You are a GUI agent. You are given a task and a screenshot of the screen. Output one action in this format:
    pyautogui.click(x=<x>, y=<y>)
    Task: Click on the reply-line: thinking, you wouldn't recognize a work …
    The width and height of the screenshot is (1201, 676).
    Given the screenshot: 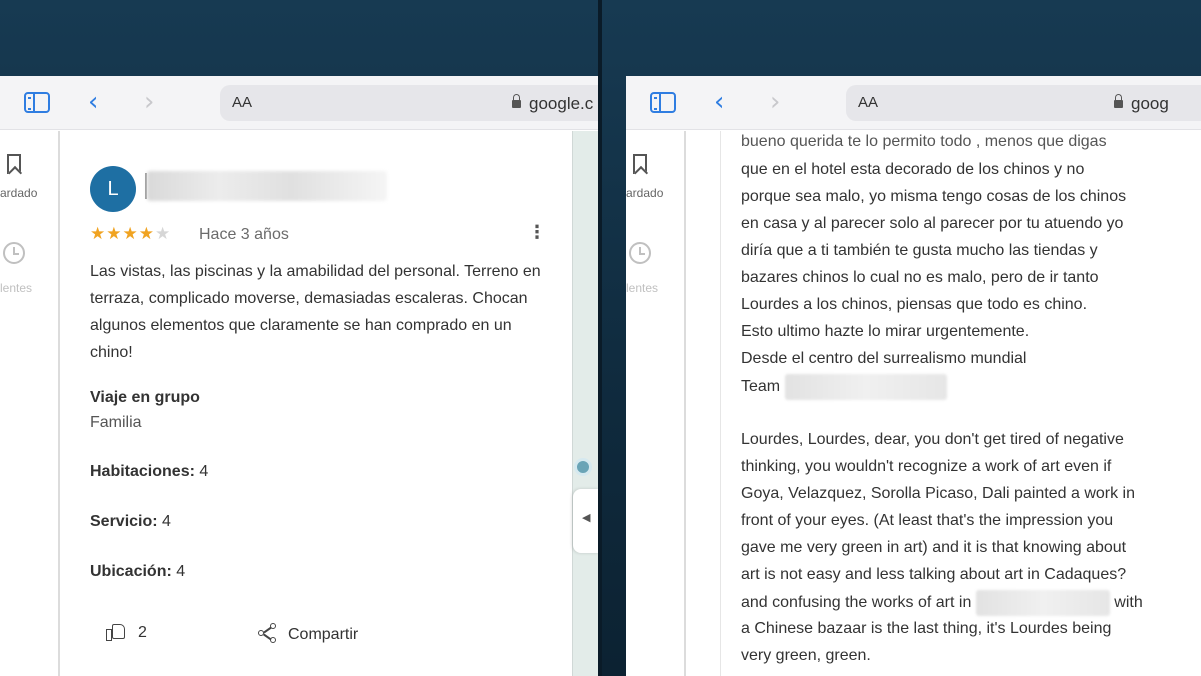 What is the action you would take?
    pyautogui.click(x=926, y=466)
    